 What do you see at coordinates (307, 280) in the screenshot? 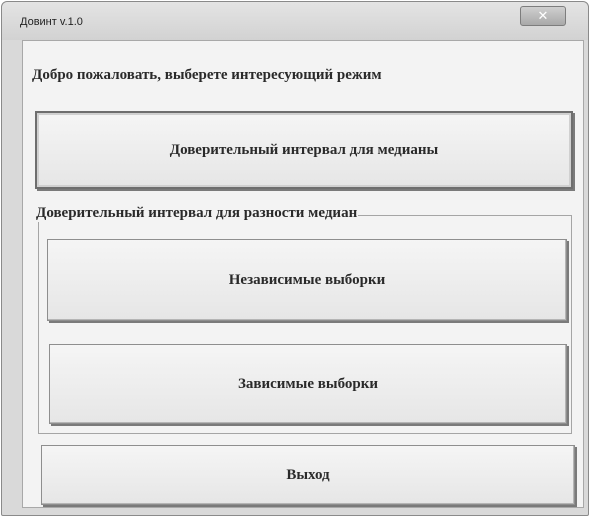
I see `independent-samples-button: Независимые выборки` at bounding box center [307, 280].